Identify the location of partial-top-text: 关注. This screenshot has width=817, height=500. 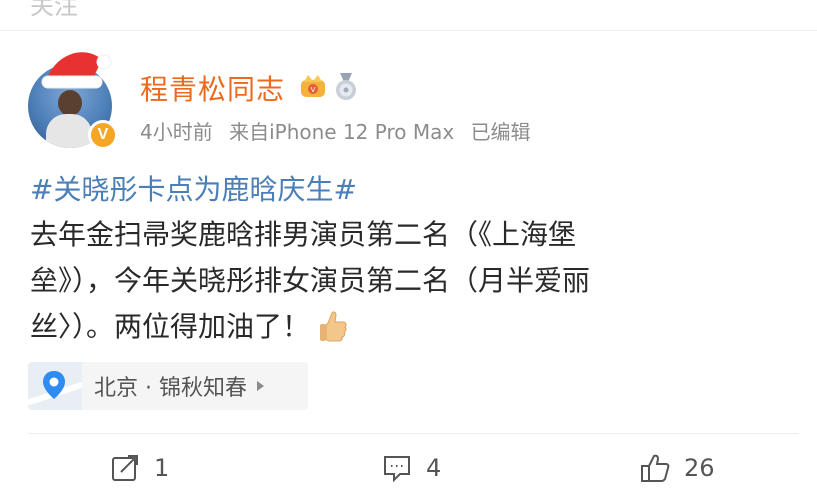
(54, 10).